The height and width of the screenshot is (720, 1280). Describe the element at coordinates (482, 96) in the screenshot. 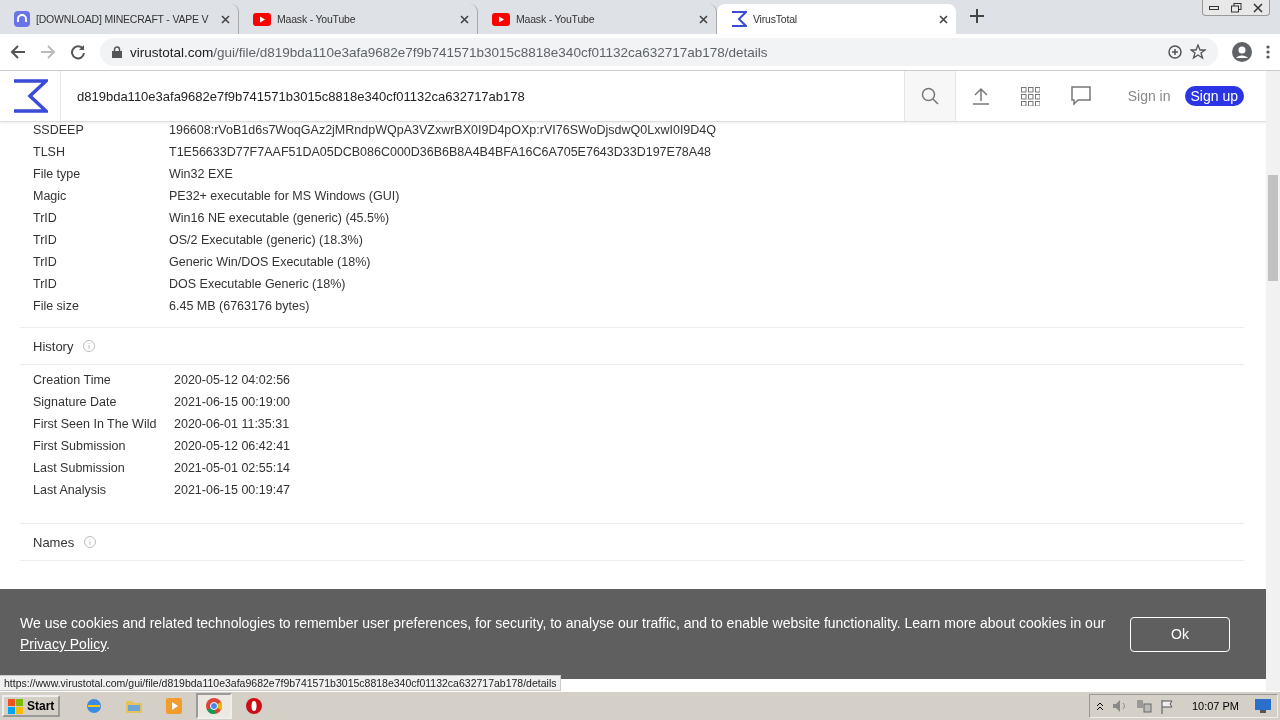

I see `search-field: d819bda110e3afa9682e7f9b741571b3015c8818e340cf01132ca632717ab178` at that location.